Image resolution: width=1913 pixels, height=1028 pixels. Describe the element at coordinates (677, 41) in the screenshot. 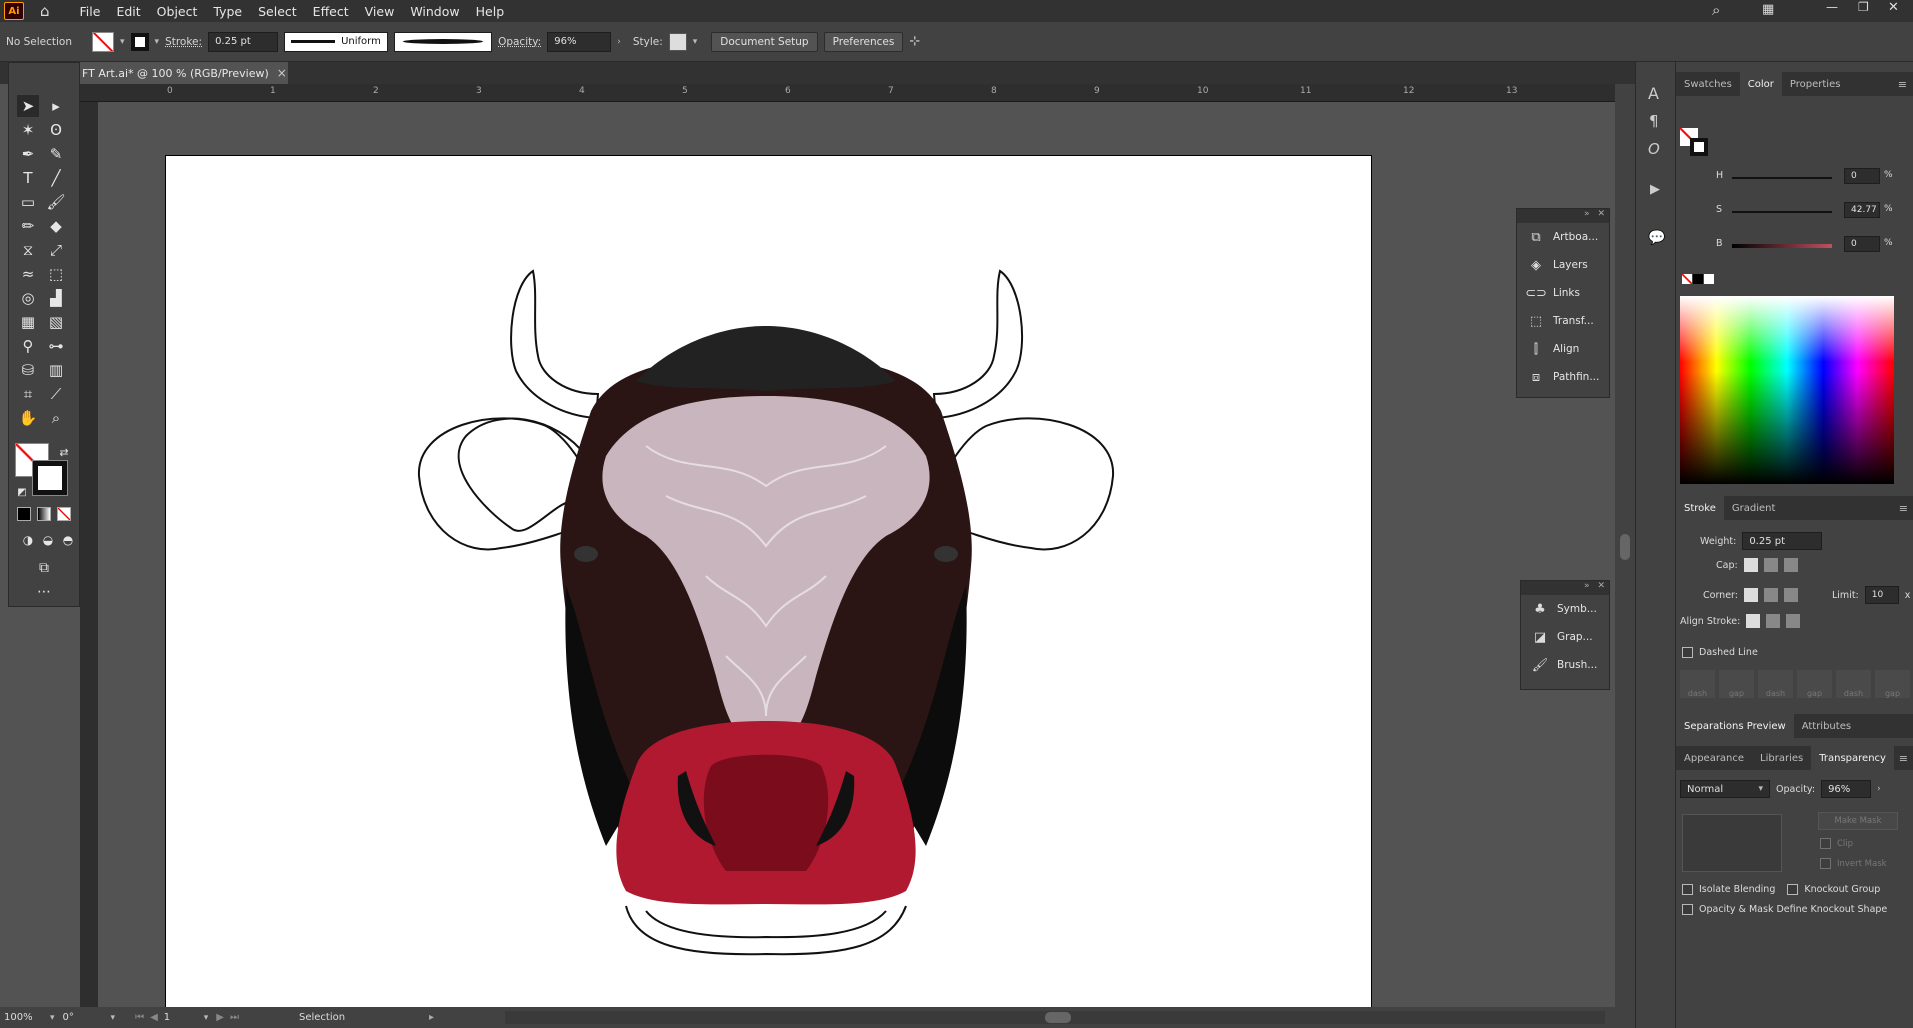

I see `style-swatch` at that location.